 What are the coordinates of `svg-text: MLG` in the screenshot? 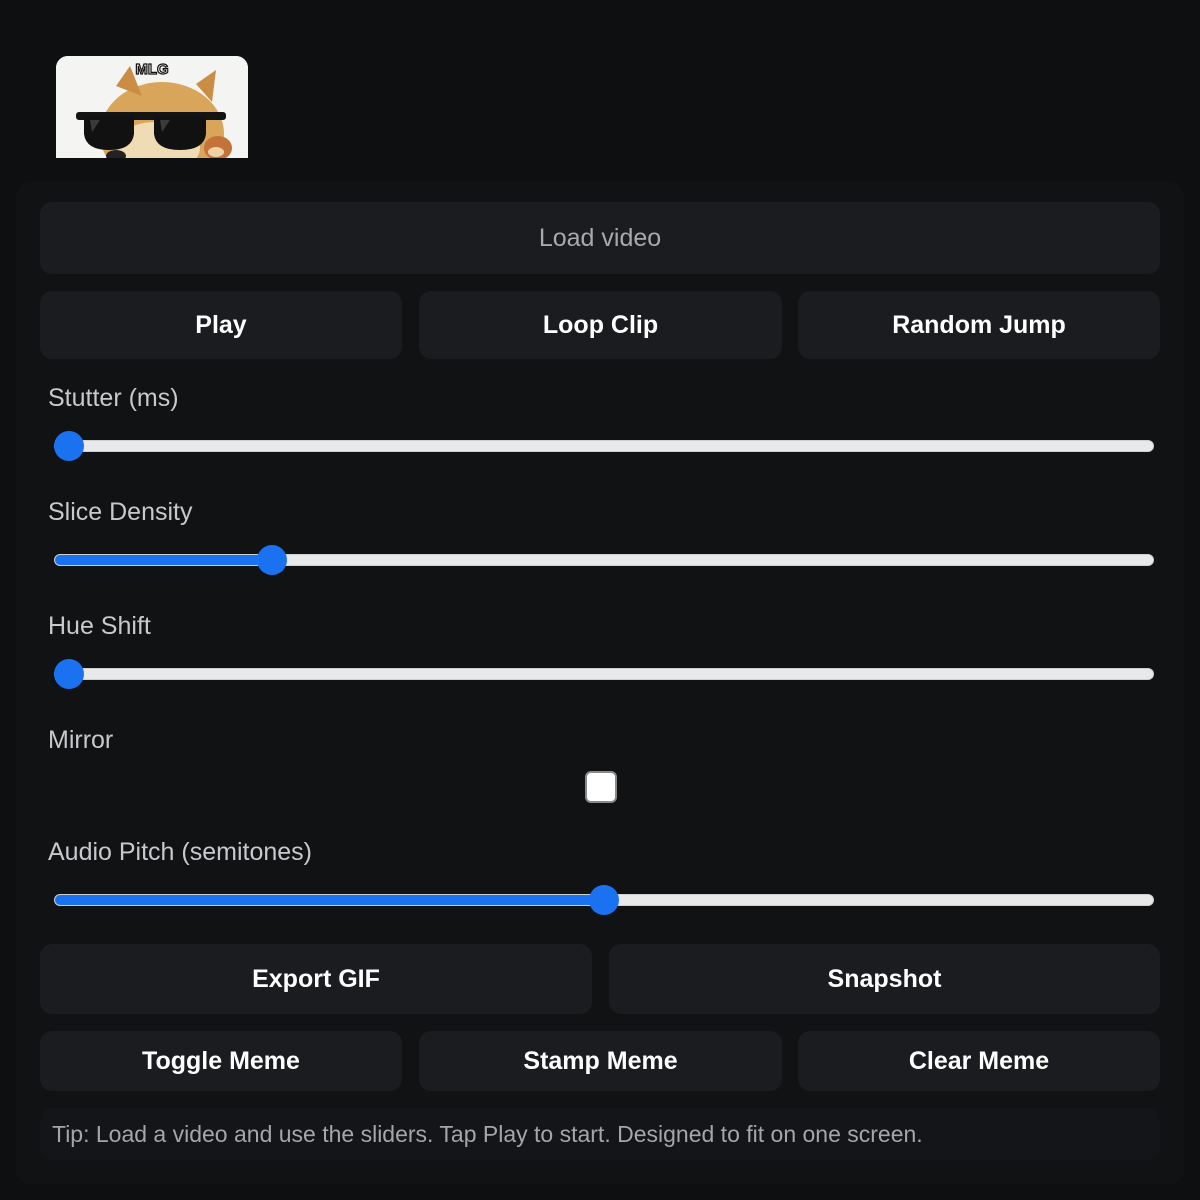 It's located at (151, 69).